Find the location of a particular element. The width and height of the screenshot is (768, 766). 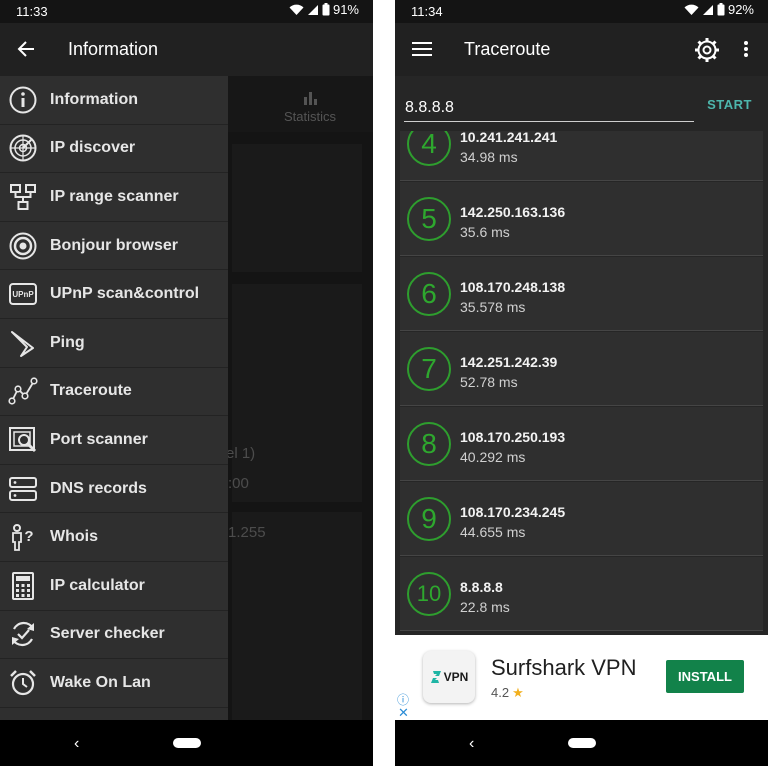

drawer-item-label: UPnP scan&control is located at coordinates (125, 294).